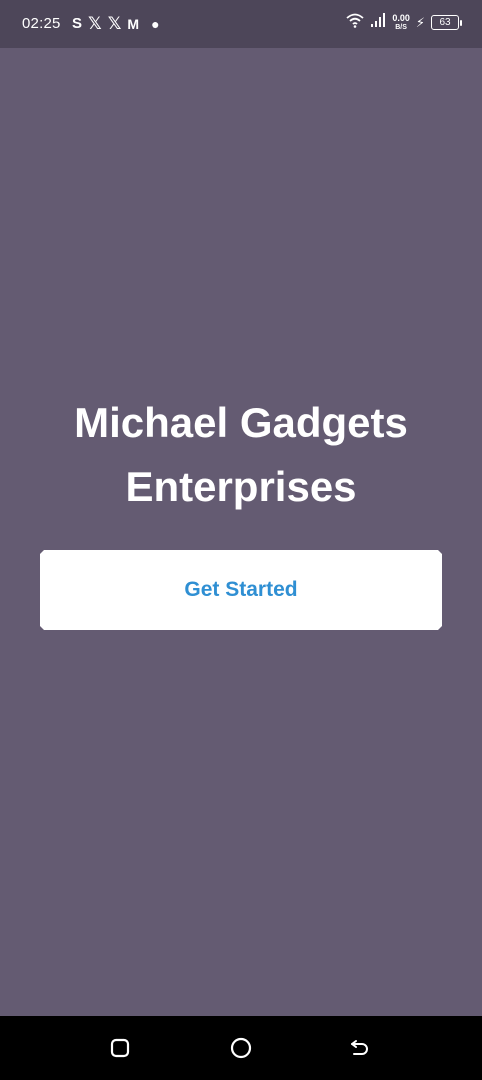 The width and height of the screenshot is (482, 1080). I want to click on status-bar: 02:25 S 𝕏 𝕏 M ● 0.00 B/S ⚡ 63, so click(241, 24).